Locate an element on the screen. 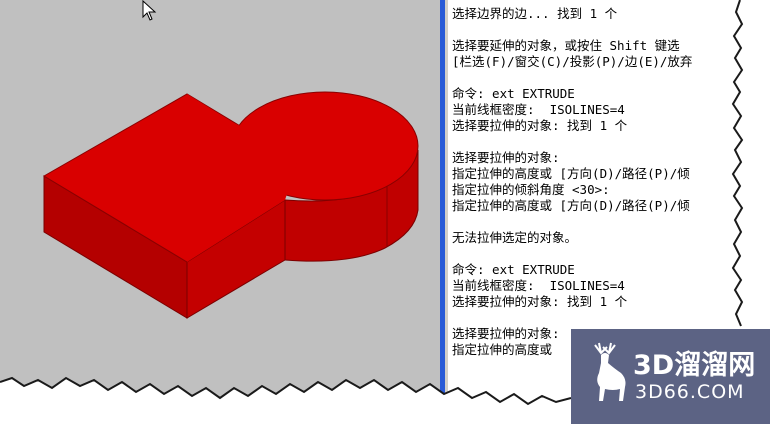 The image size is (770, 424). command-history-line: 无法拉伸选定的对象。 is located at coordinates (515, 237).